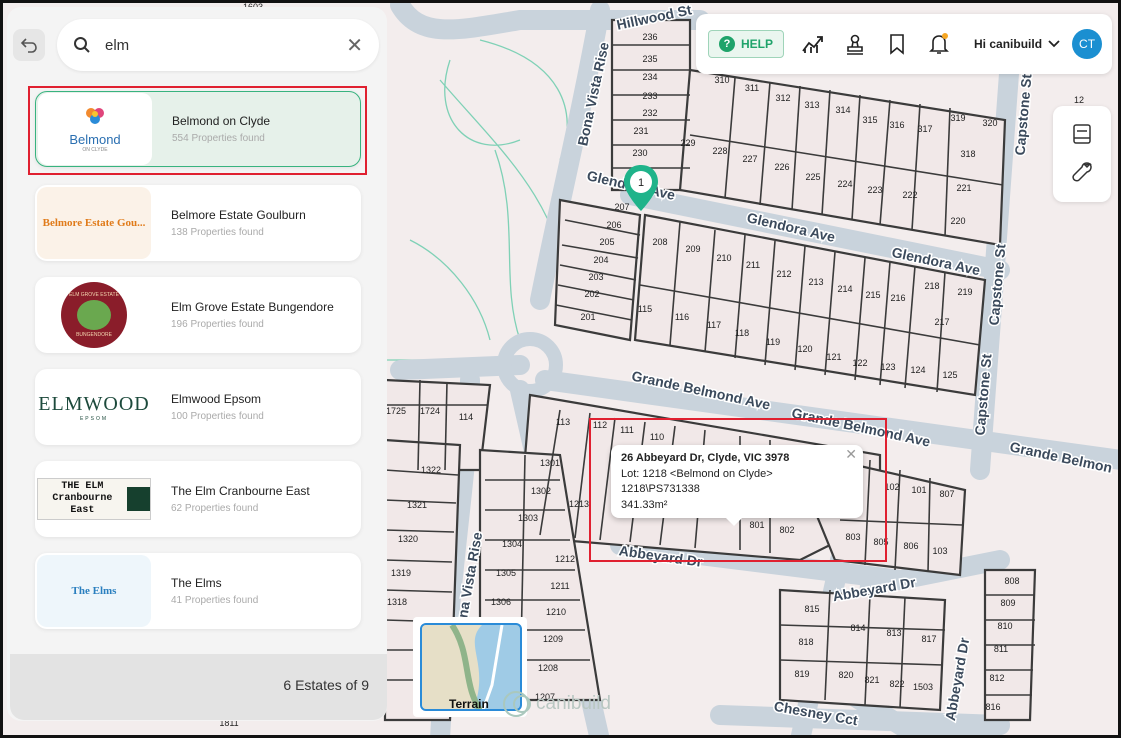 The width and height of the screenshot is (1121, 738). What do you see at coordinates (640, 131) in the screenshot?
I see `lot-number-label: 231` at bounding box center [640, 131].